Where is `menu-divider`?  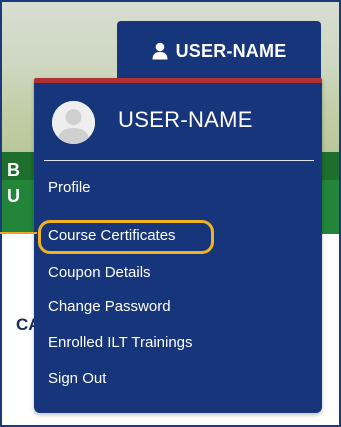
menu-divider is located at coordinates (179, 160).